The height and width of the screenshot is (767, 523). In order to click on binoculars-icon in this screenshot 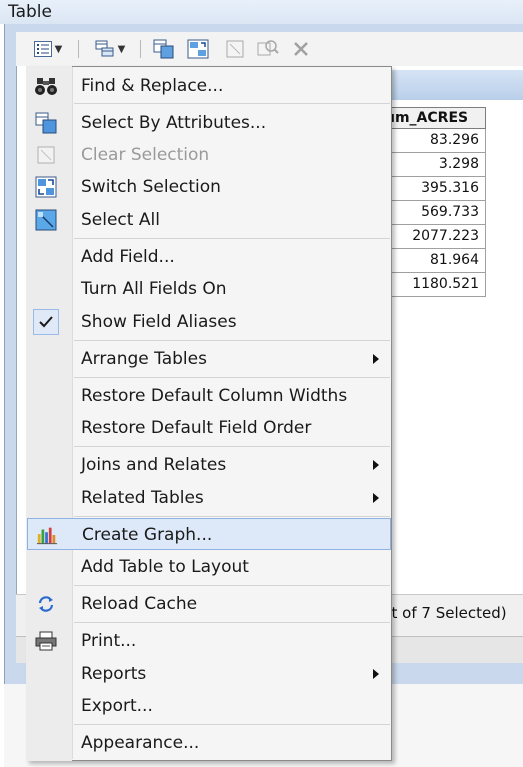, I will do `click(46, 86)`.